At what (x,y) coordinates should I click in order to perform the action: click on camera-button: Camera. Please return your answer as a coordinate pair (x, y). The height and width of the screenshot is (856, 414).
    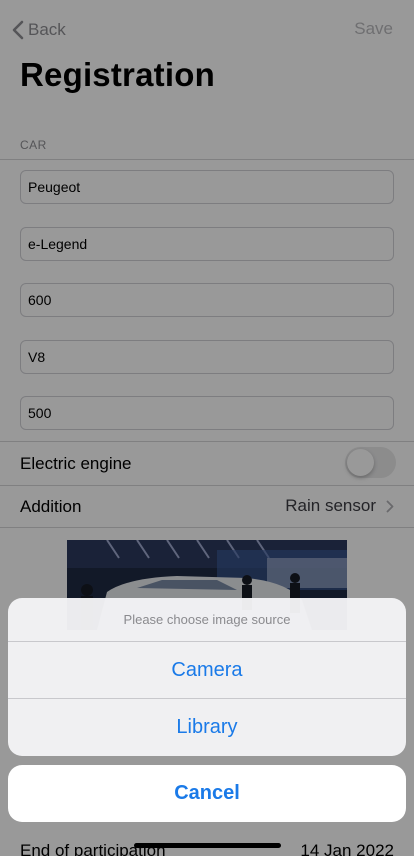
    Looking at the image, I should click on (207, 670).